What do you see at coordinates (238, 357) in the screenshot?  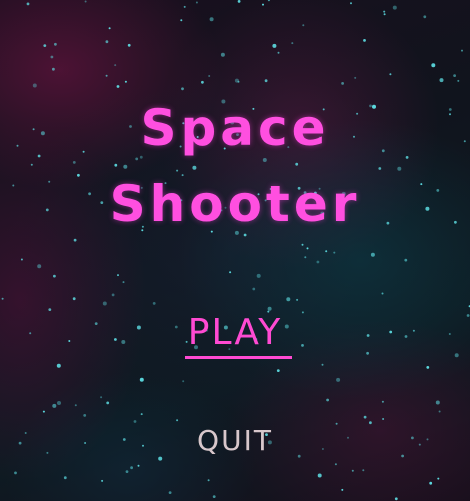 I see `play-selection-underline` at bounding box center [238, 357].